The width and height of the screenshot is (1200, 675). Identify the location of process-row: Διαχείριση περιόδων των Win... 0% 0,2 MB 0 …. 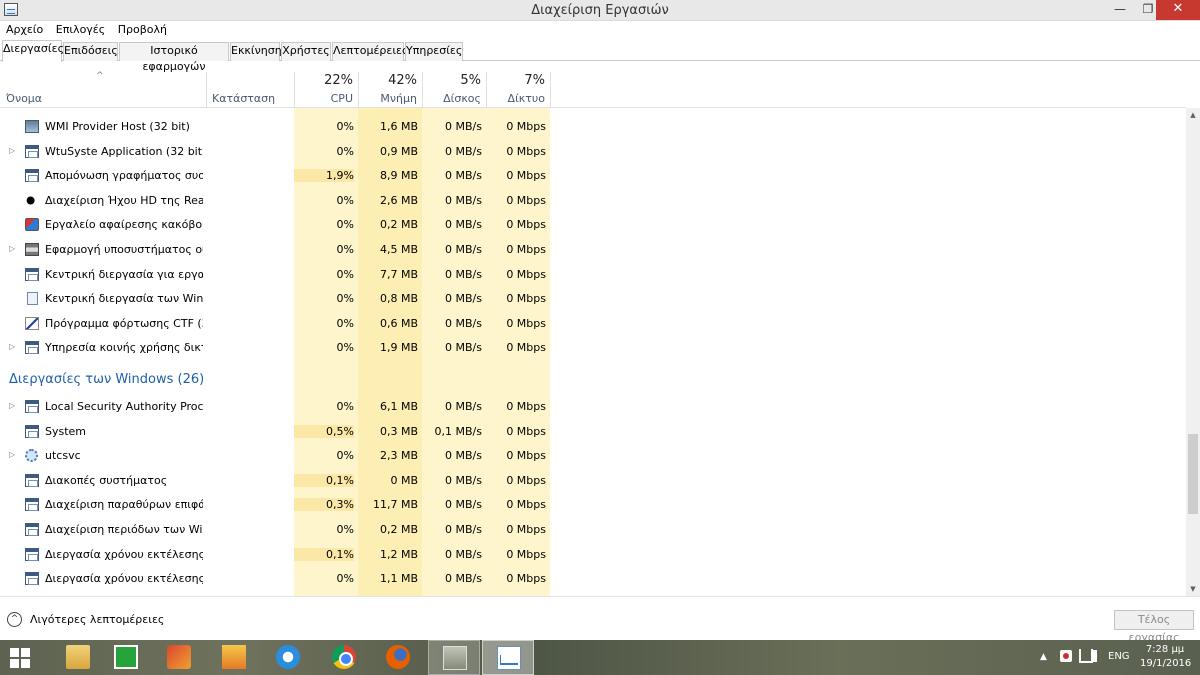
(593, 530).